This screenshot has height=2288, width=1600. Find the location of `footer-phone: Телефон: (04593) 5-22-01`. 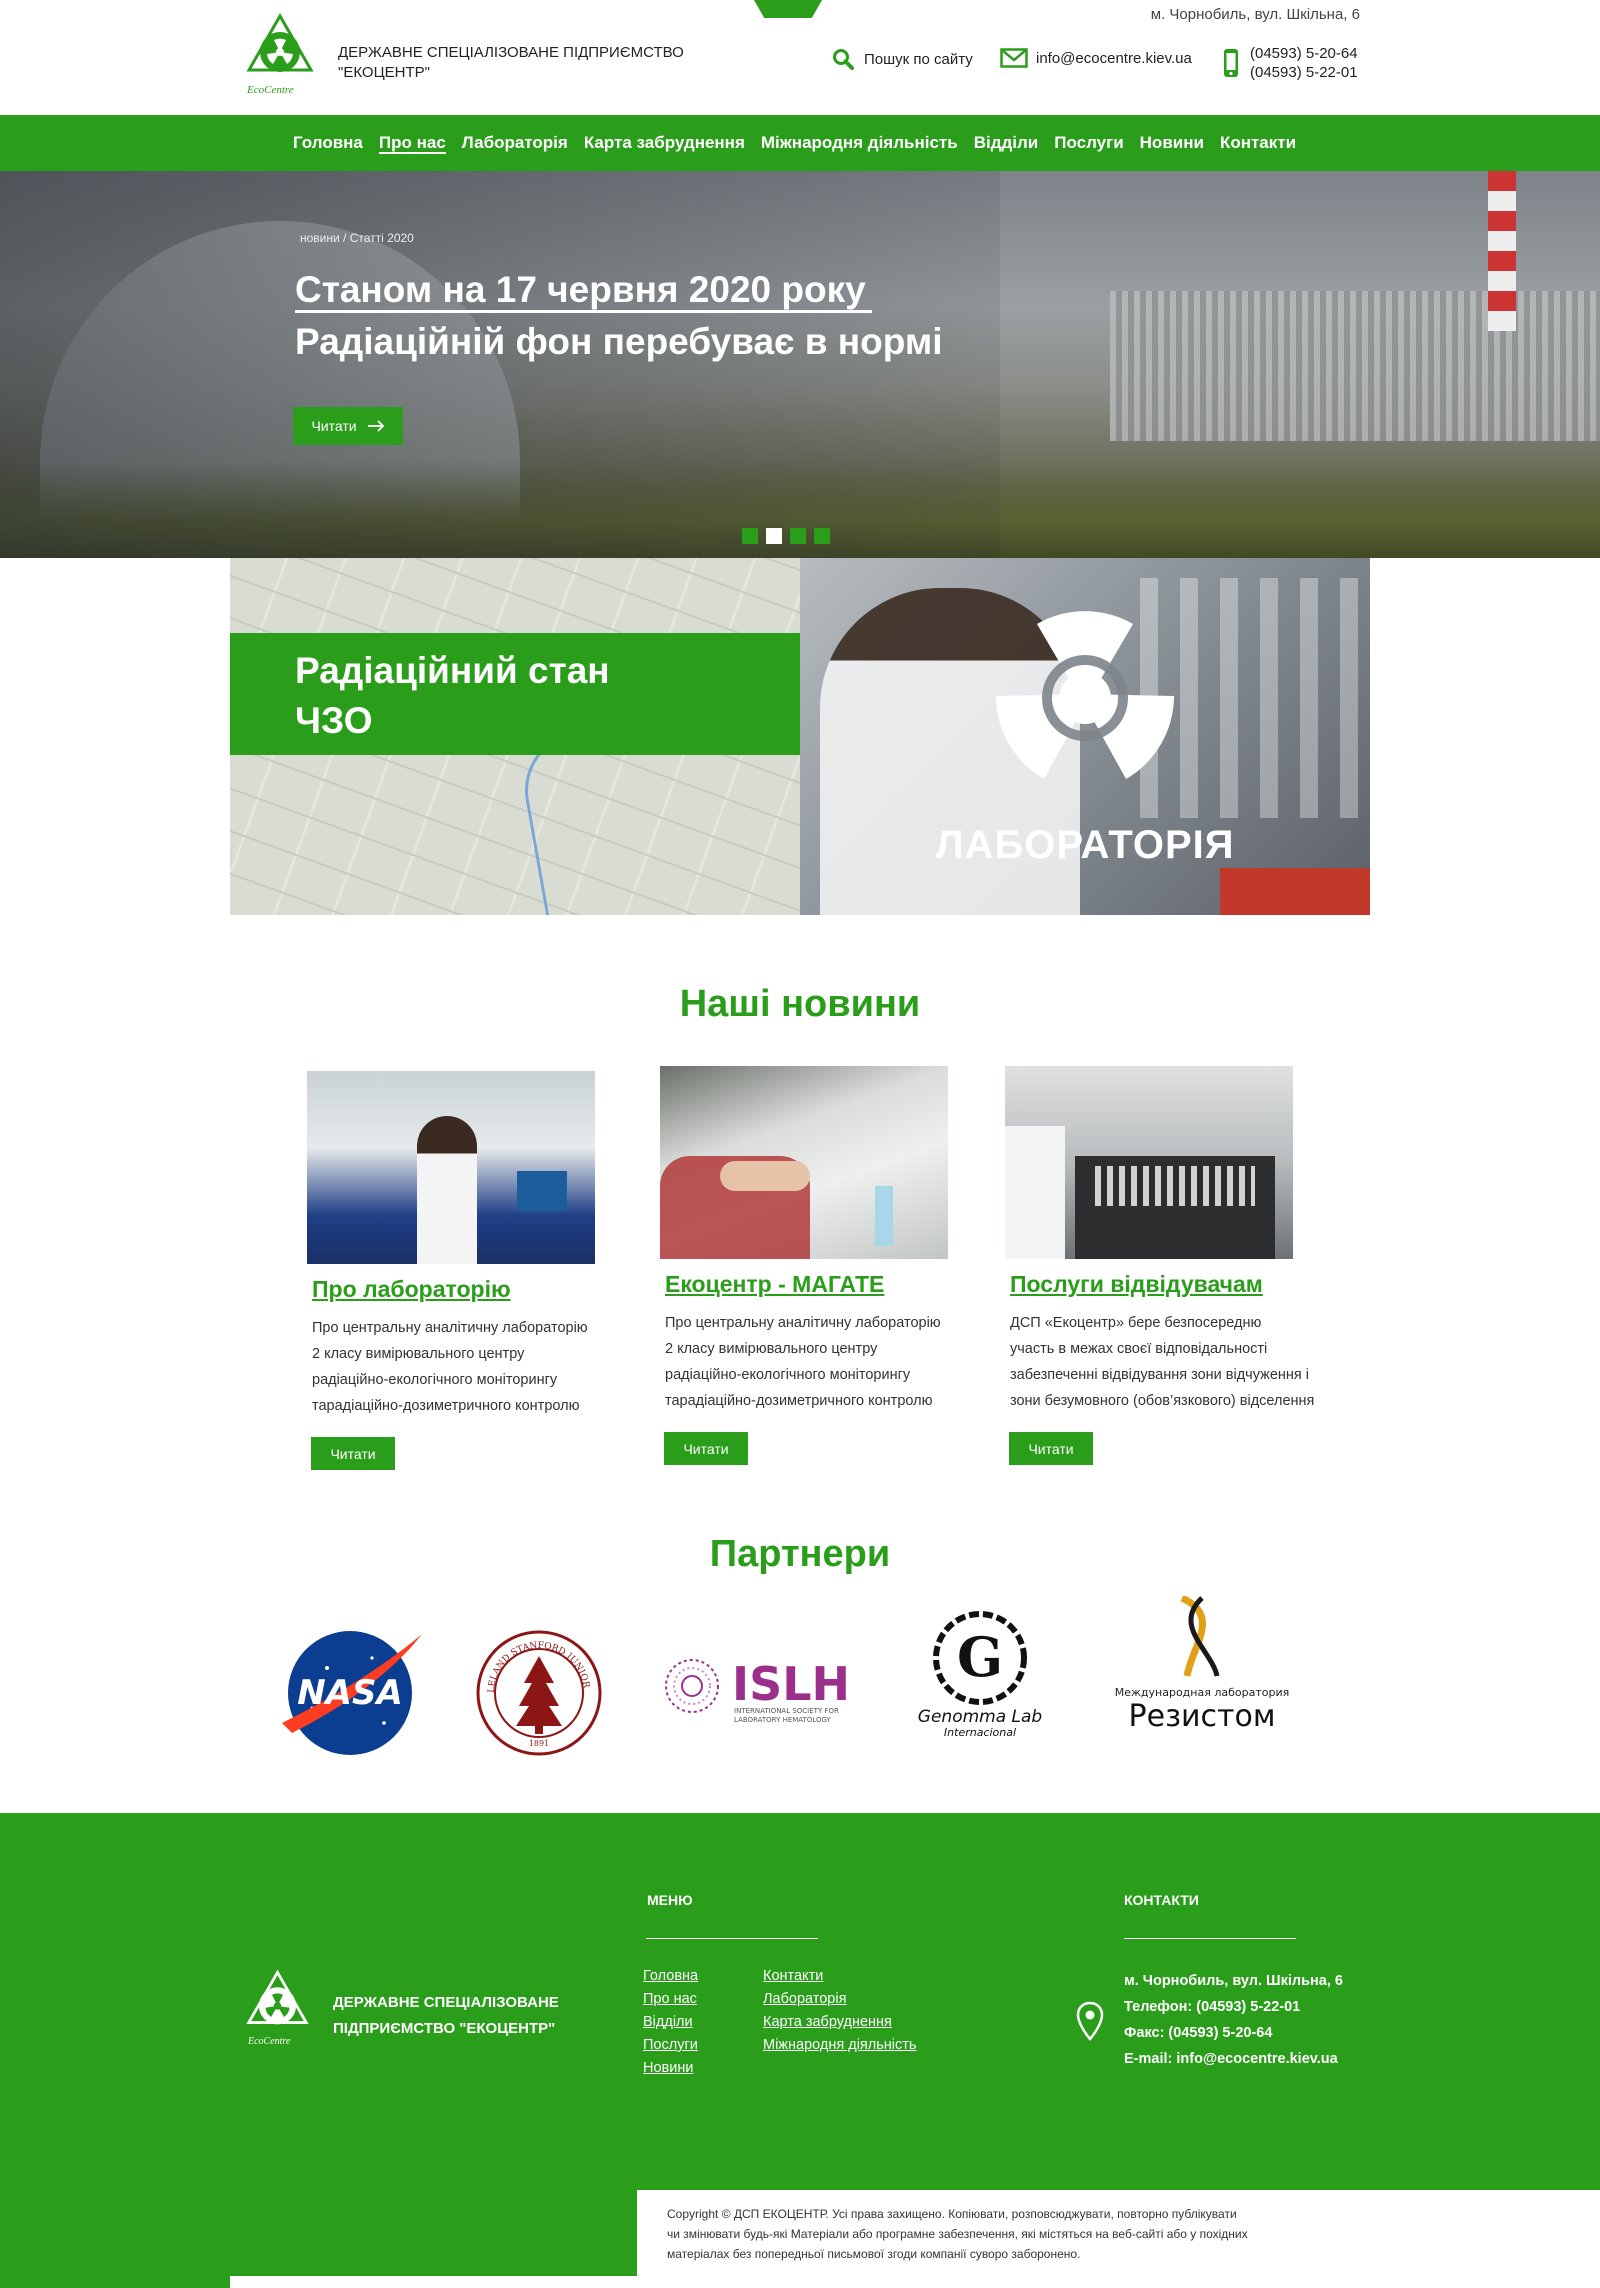

footer-phone: Телефон: (04593) 5-22-01 is located at coordinates (1233, 2007).